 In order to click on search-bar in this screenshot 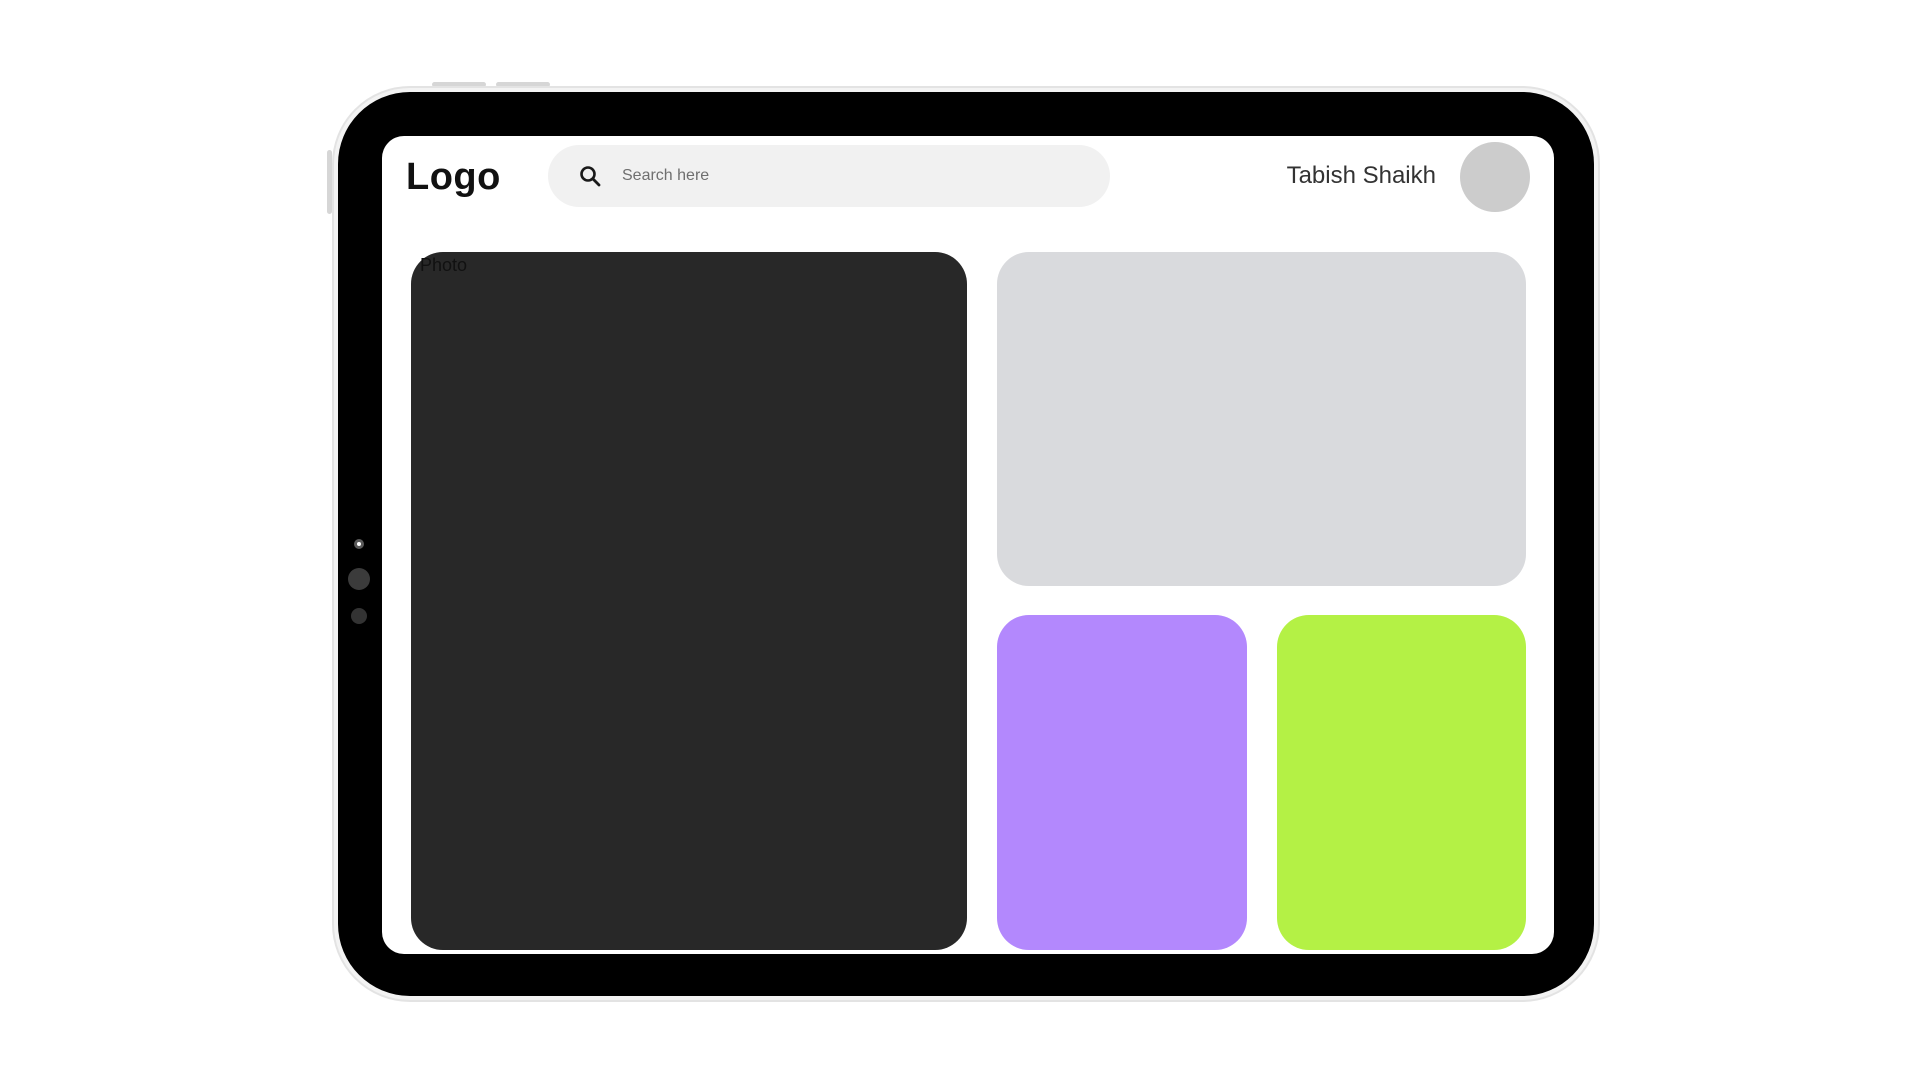, I will do `click(829, 176)`.